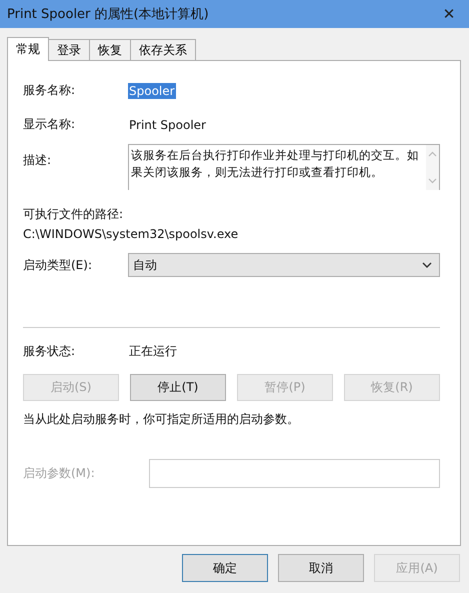 The height and width of the screenshot is (593, 469). What do you see at coordinates (59, 473) in the screenshot?
I see `field-label: 启动参数(M):` at bounding box center [59, 473].